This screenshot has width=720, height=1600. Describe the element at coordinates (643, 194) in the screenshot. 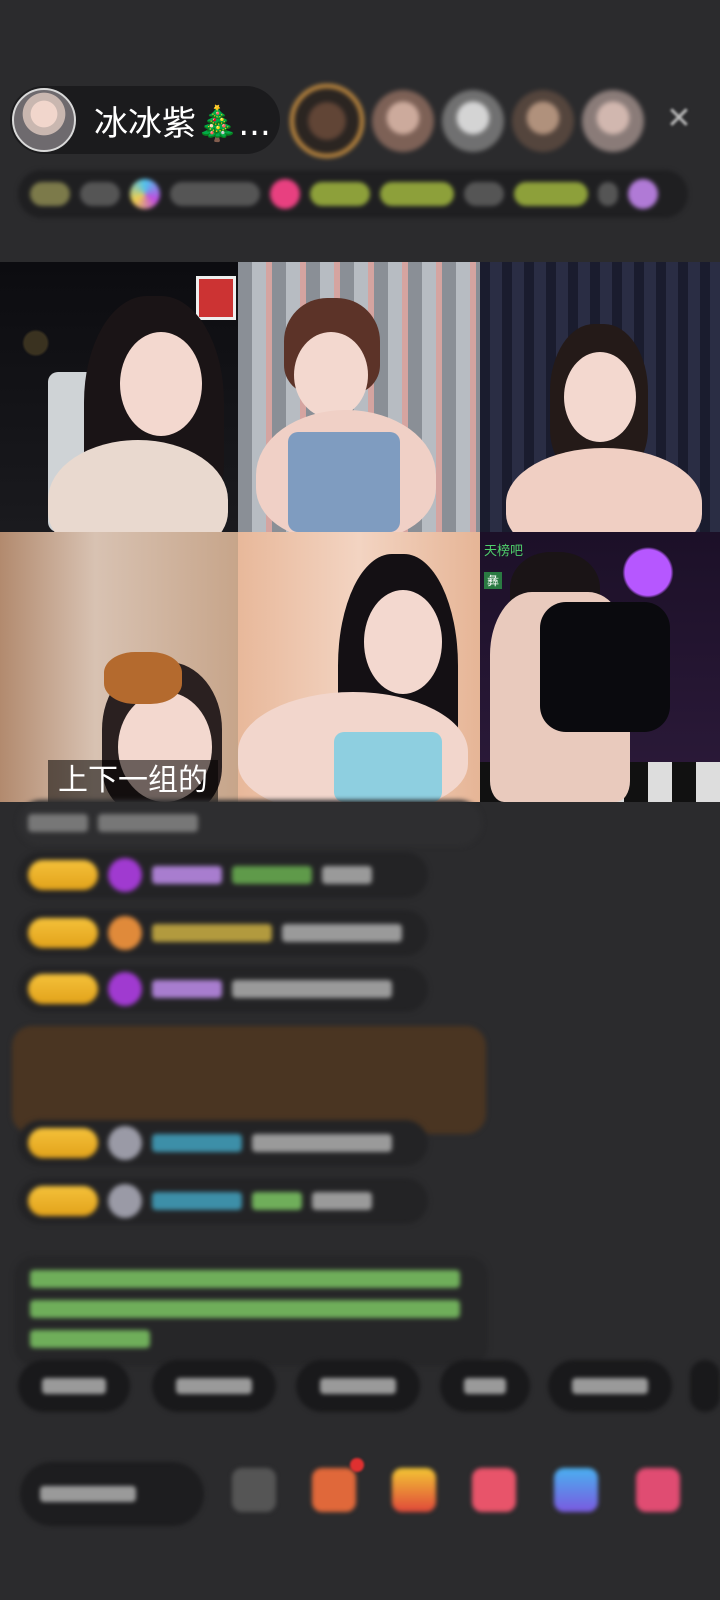

I see `gift-icon` at that location.